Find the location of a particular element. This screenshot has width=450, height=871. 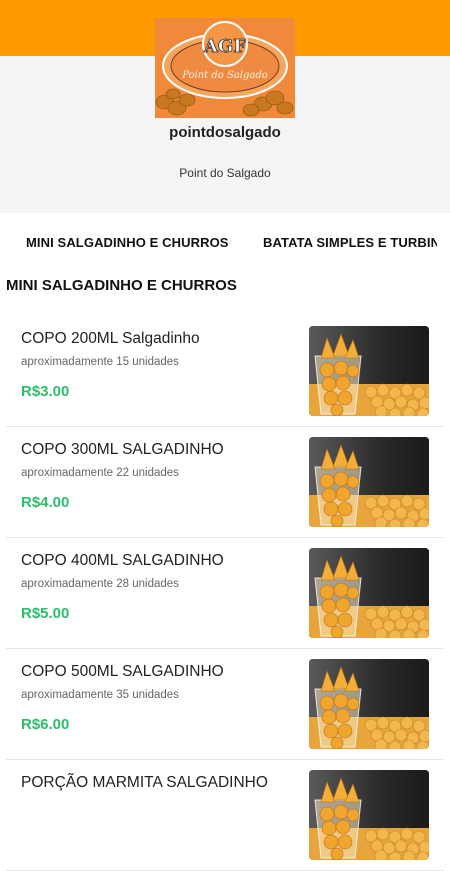

logo-script: Point do Salgado is located at coordinates (224, 75).